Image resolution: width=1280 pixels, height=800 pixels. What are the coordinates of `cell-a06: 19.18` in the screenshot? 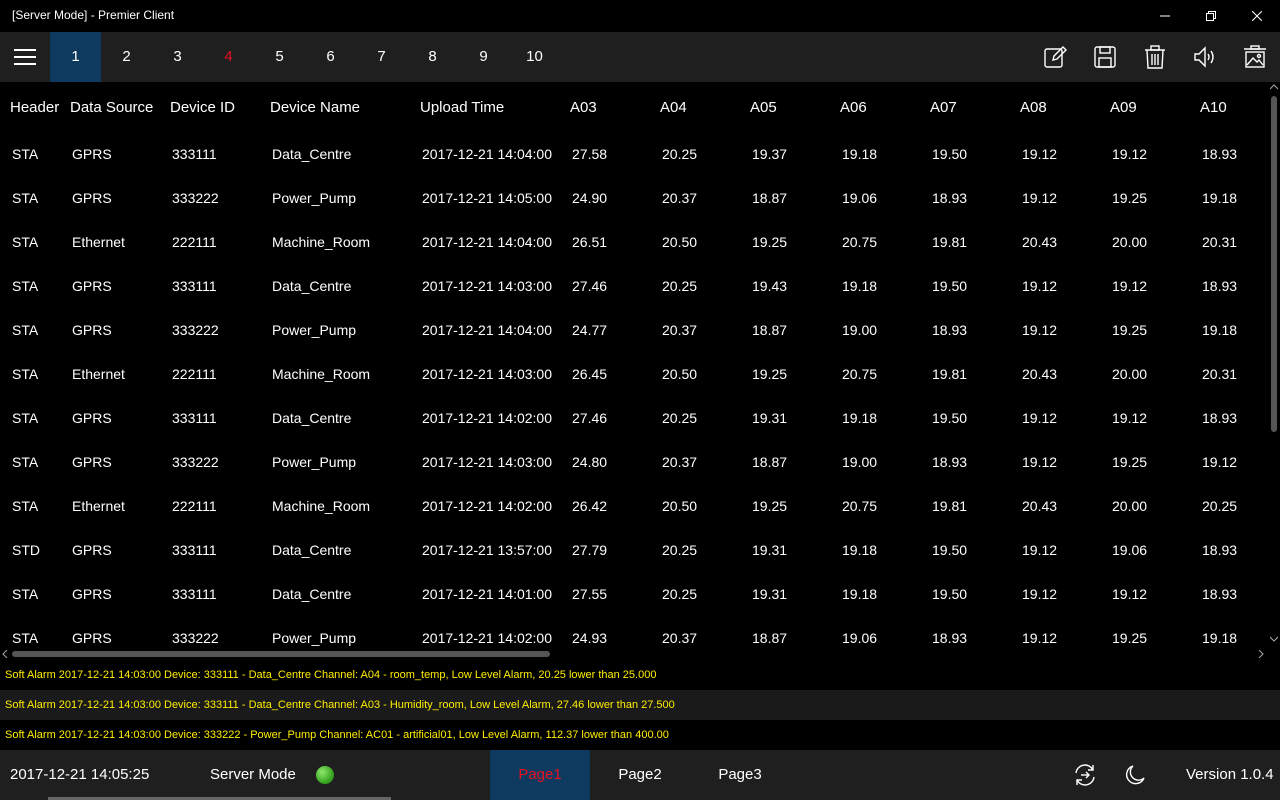 It's located at (860, 286).